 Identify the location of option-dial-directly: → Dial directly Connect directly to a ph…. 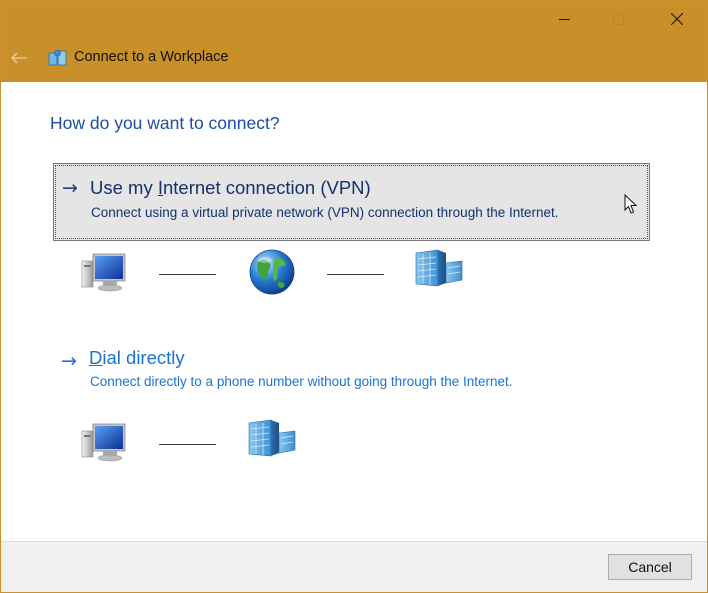
(351, 376).